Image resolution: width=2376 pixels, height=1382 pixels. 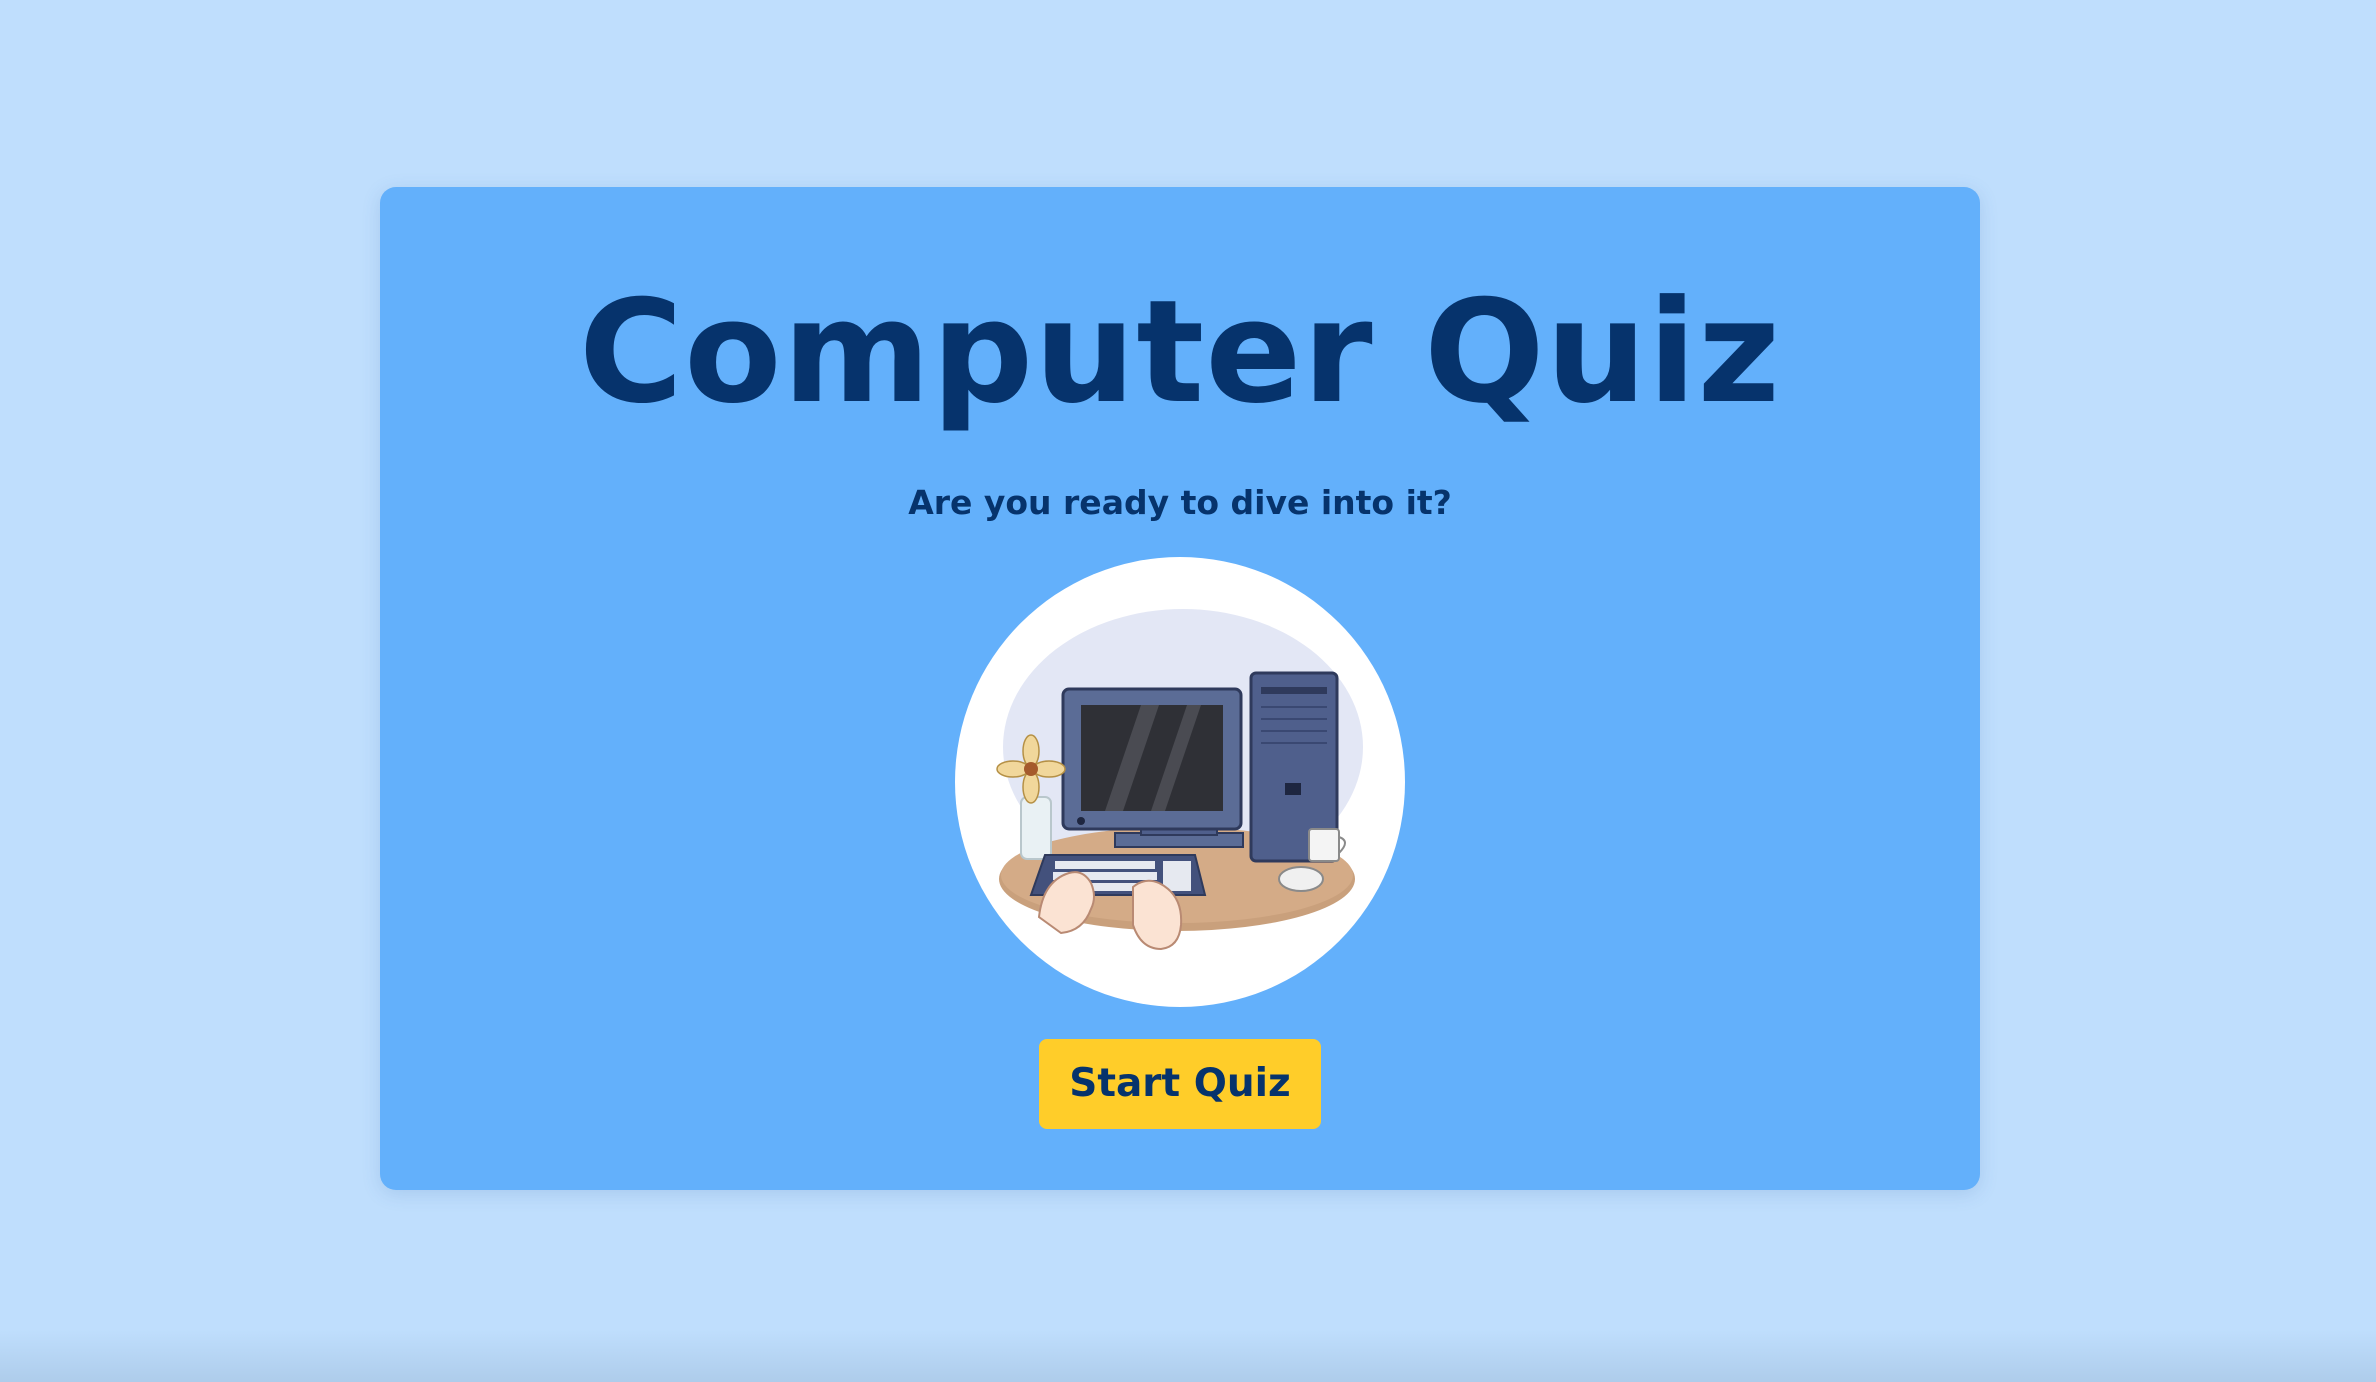 I want to click on start-quiz-button: Start Quiz, so click(x=1180, y=1083).